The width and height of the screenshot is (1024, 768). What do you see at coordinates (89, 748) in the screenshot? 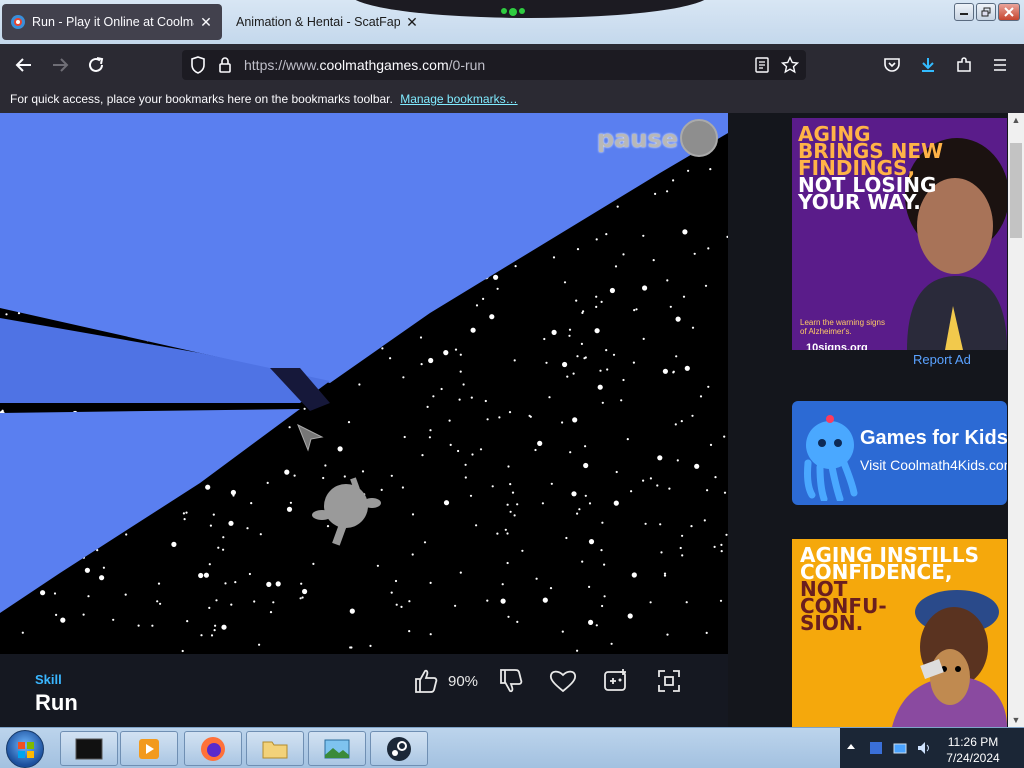
I see `taskbar-app-terminal` at bounding box center [89, 748].